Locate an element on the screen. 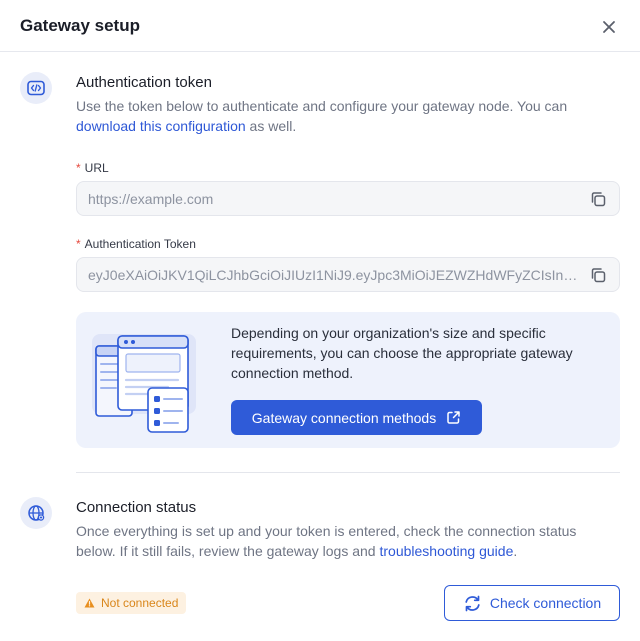 This screenshot has width=640, height=641. dialog-header: Gateway setup is located at coordinates (320, 26).